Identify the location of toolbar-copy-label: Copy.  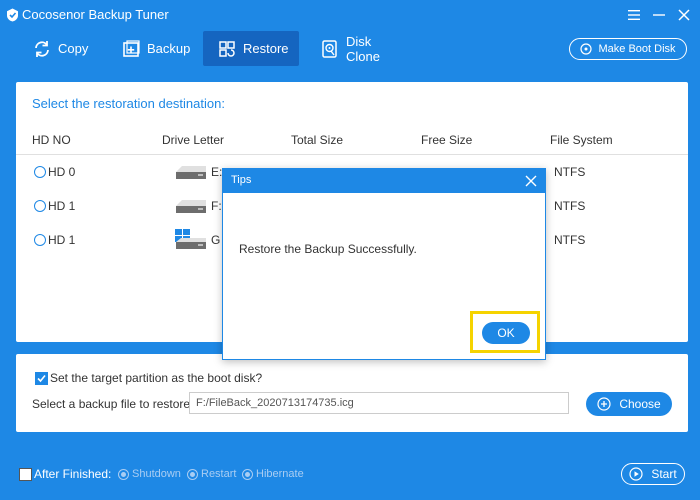
(73, 48).